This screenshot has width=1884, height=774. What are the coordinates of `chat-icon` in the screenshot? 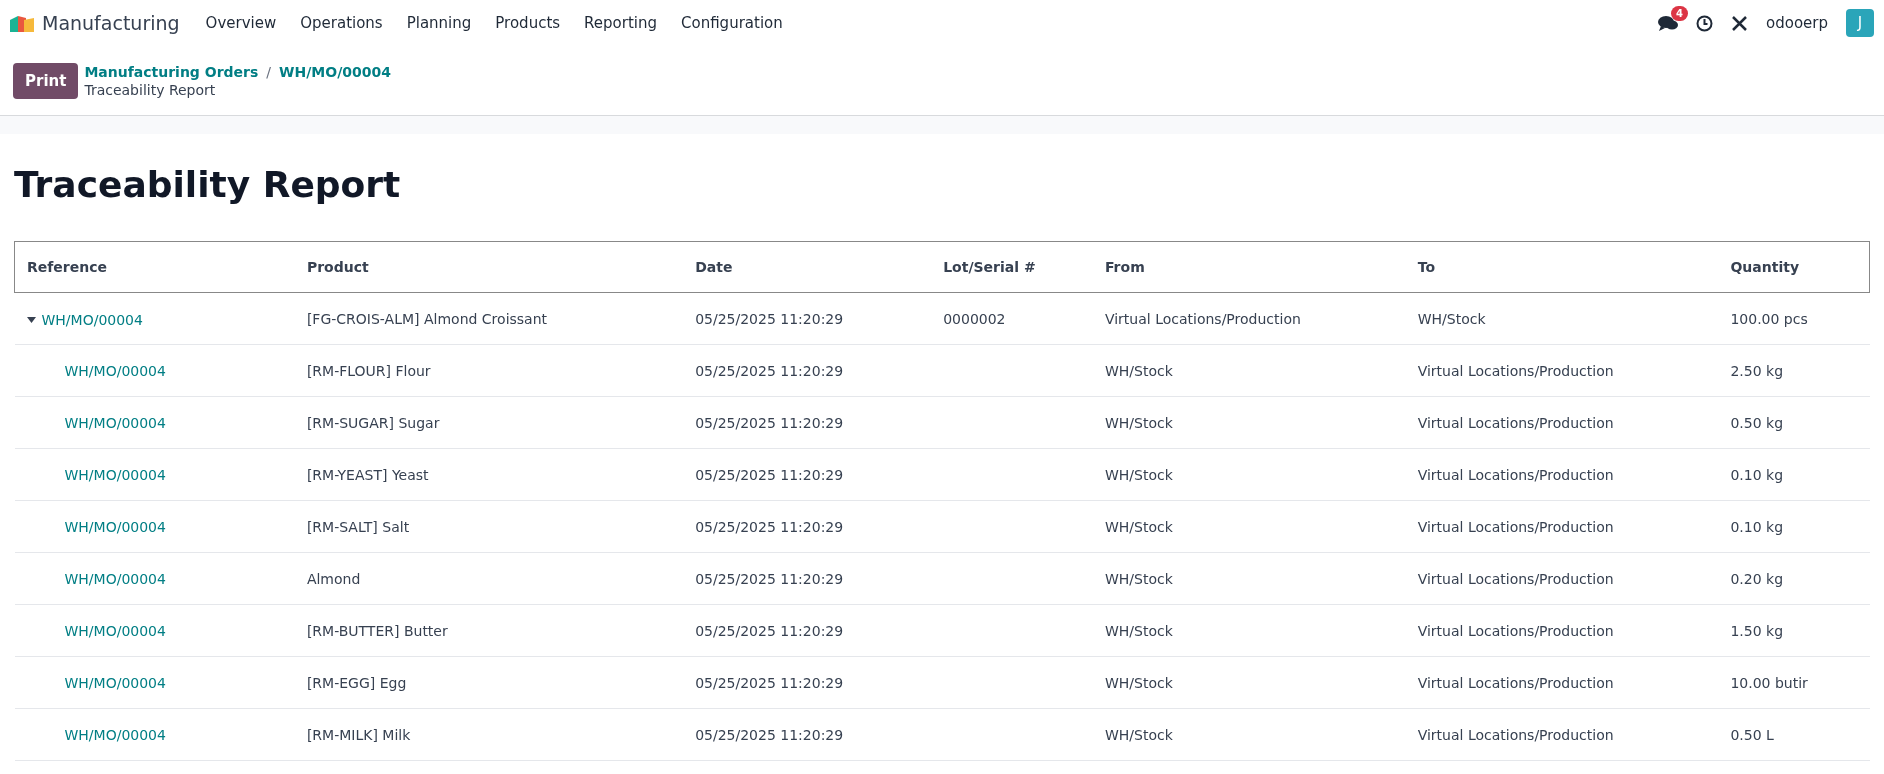 It's located at (1668, 23).